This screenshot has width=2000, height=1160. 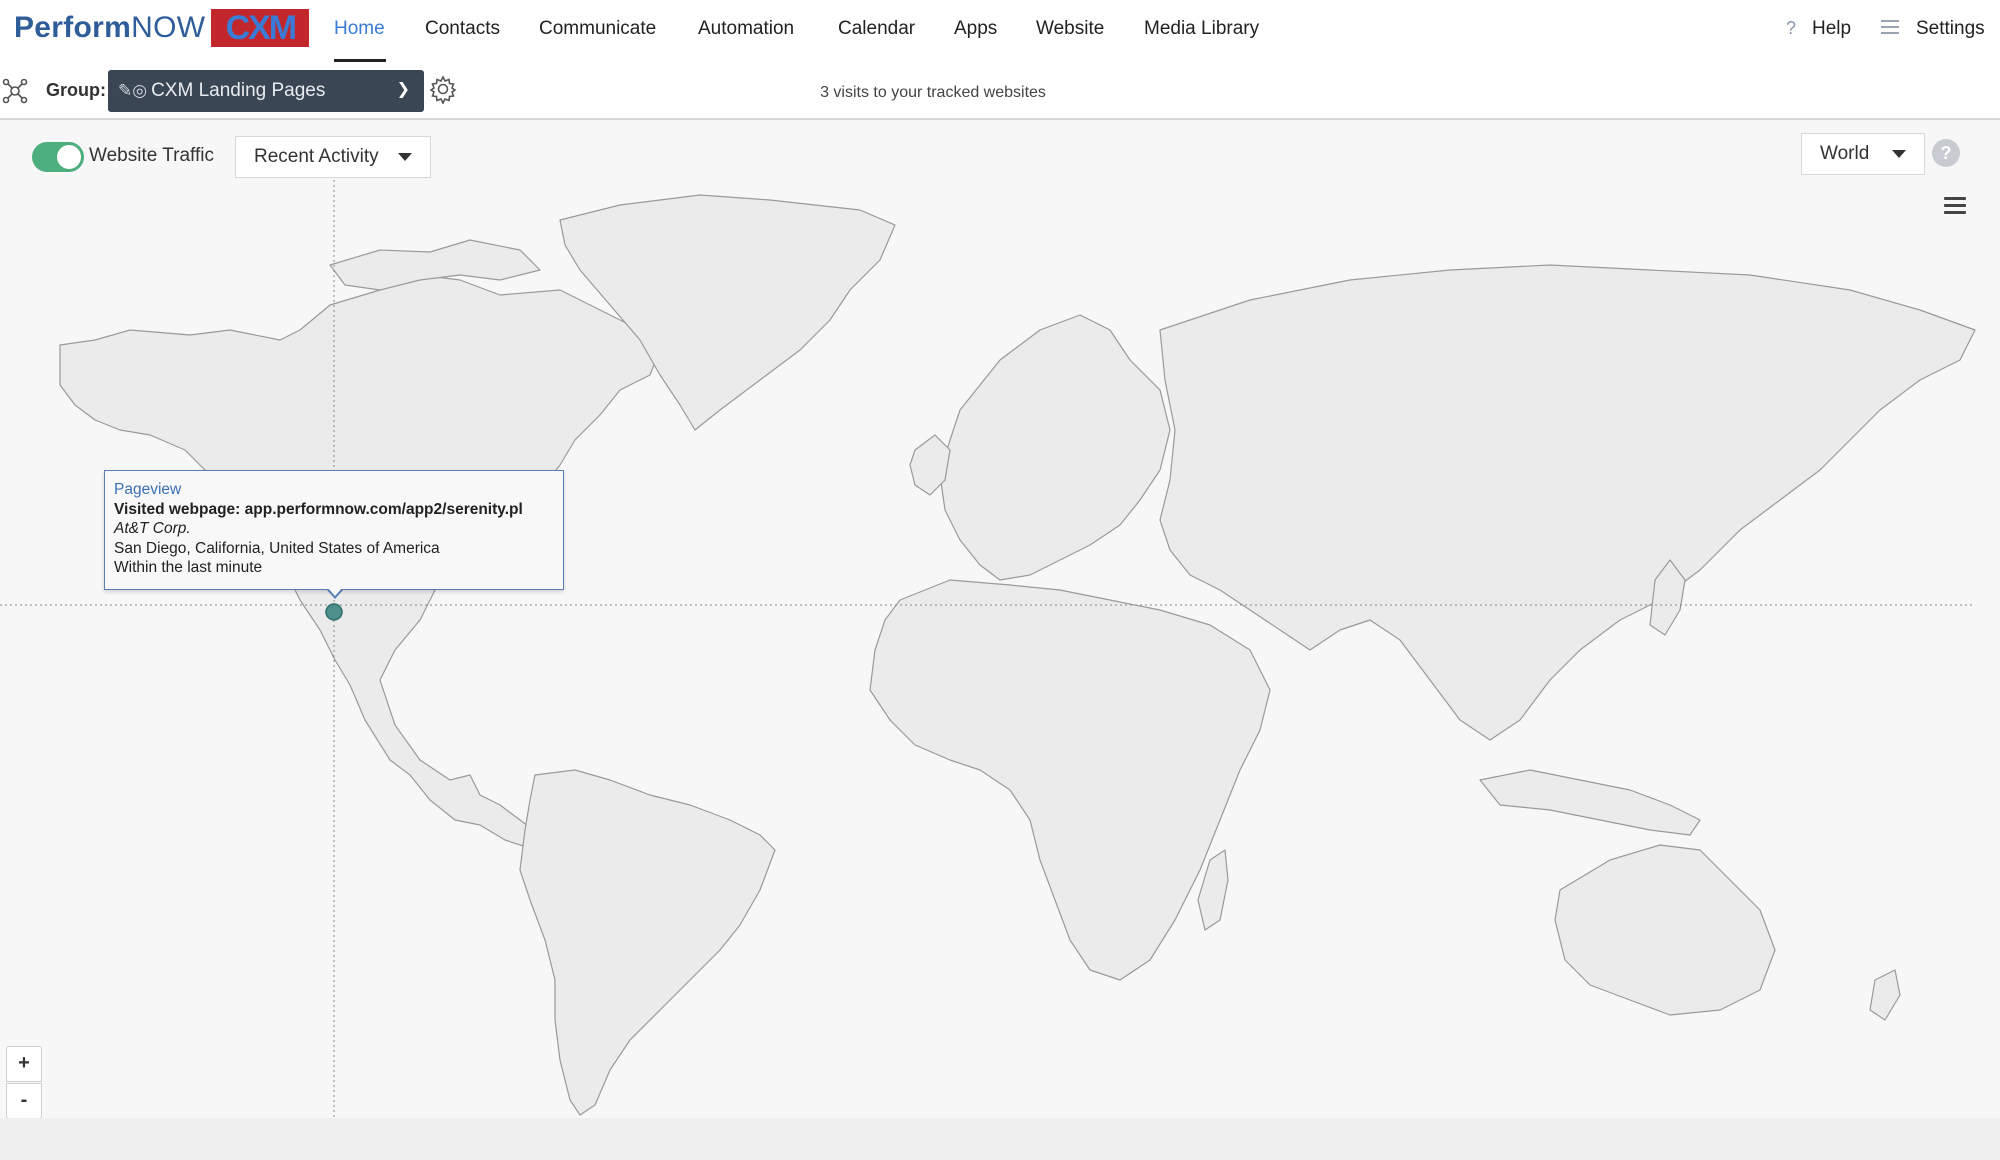 What do you see at coordinates (1885, 995) in the screenshot?
I see `map-new-zealand` at bounding box center [1885, 995].